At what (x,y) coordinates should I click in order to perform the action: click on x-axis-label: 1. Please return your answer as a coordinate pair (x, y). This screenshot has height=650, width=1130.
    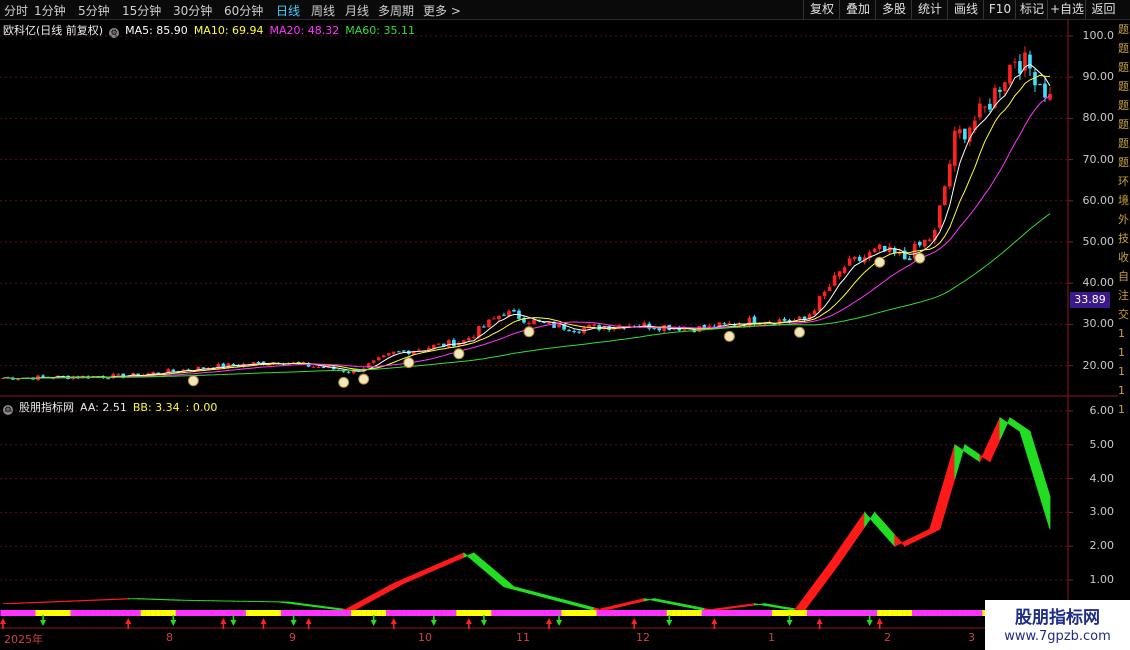
    Looking at the image, I should click on (771, 637).